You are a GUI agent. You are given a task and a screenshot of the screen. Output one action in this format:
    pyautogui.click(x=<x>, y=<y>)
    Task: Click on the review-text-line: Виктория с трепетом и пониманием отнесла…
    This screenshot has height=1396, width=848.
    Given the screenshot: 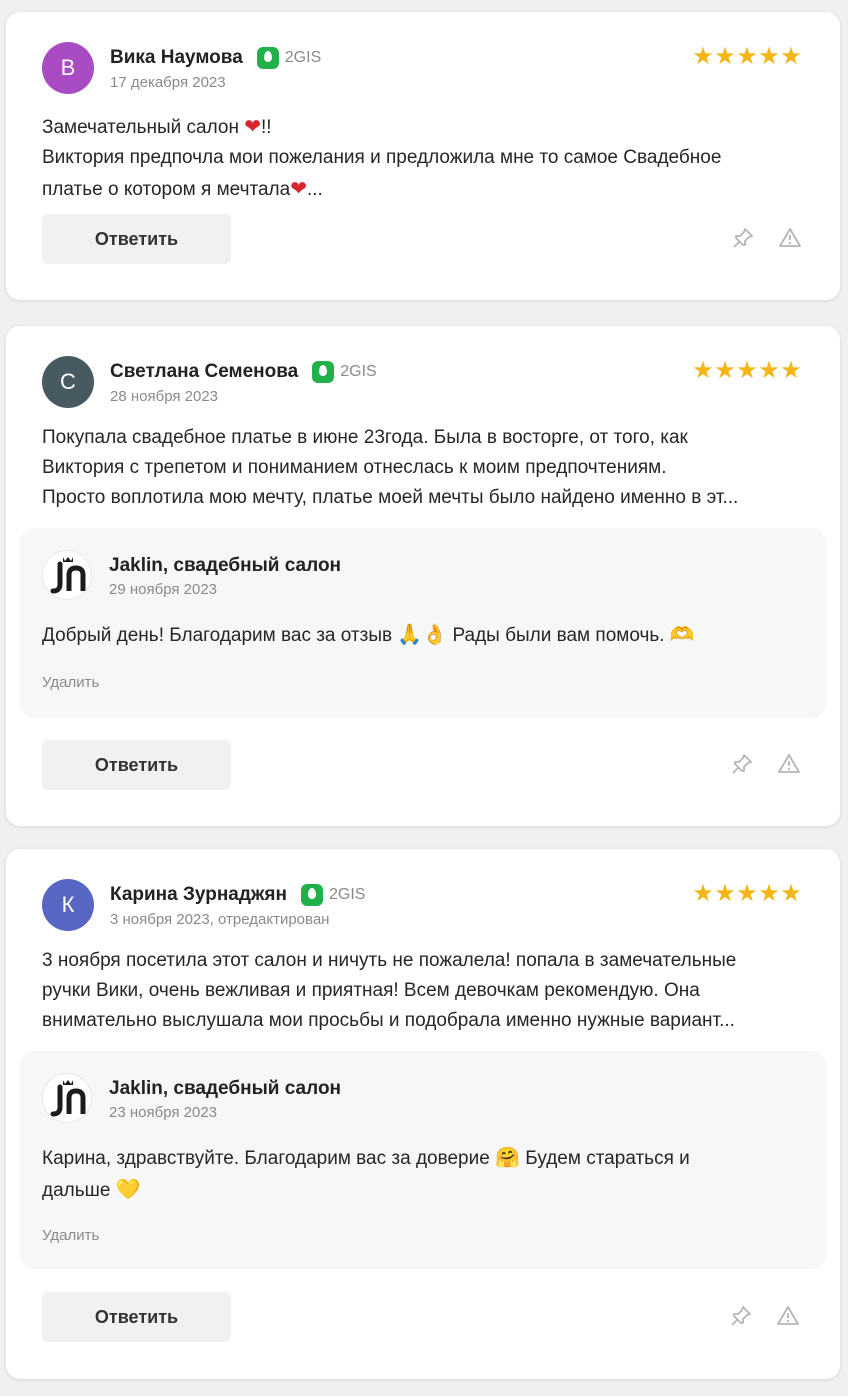 What is the action you would take?
    pyautogui.click(x=354, y=467)
    